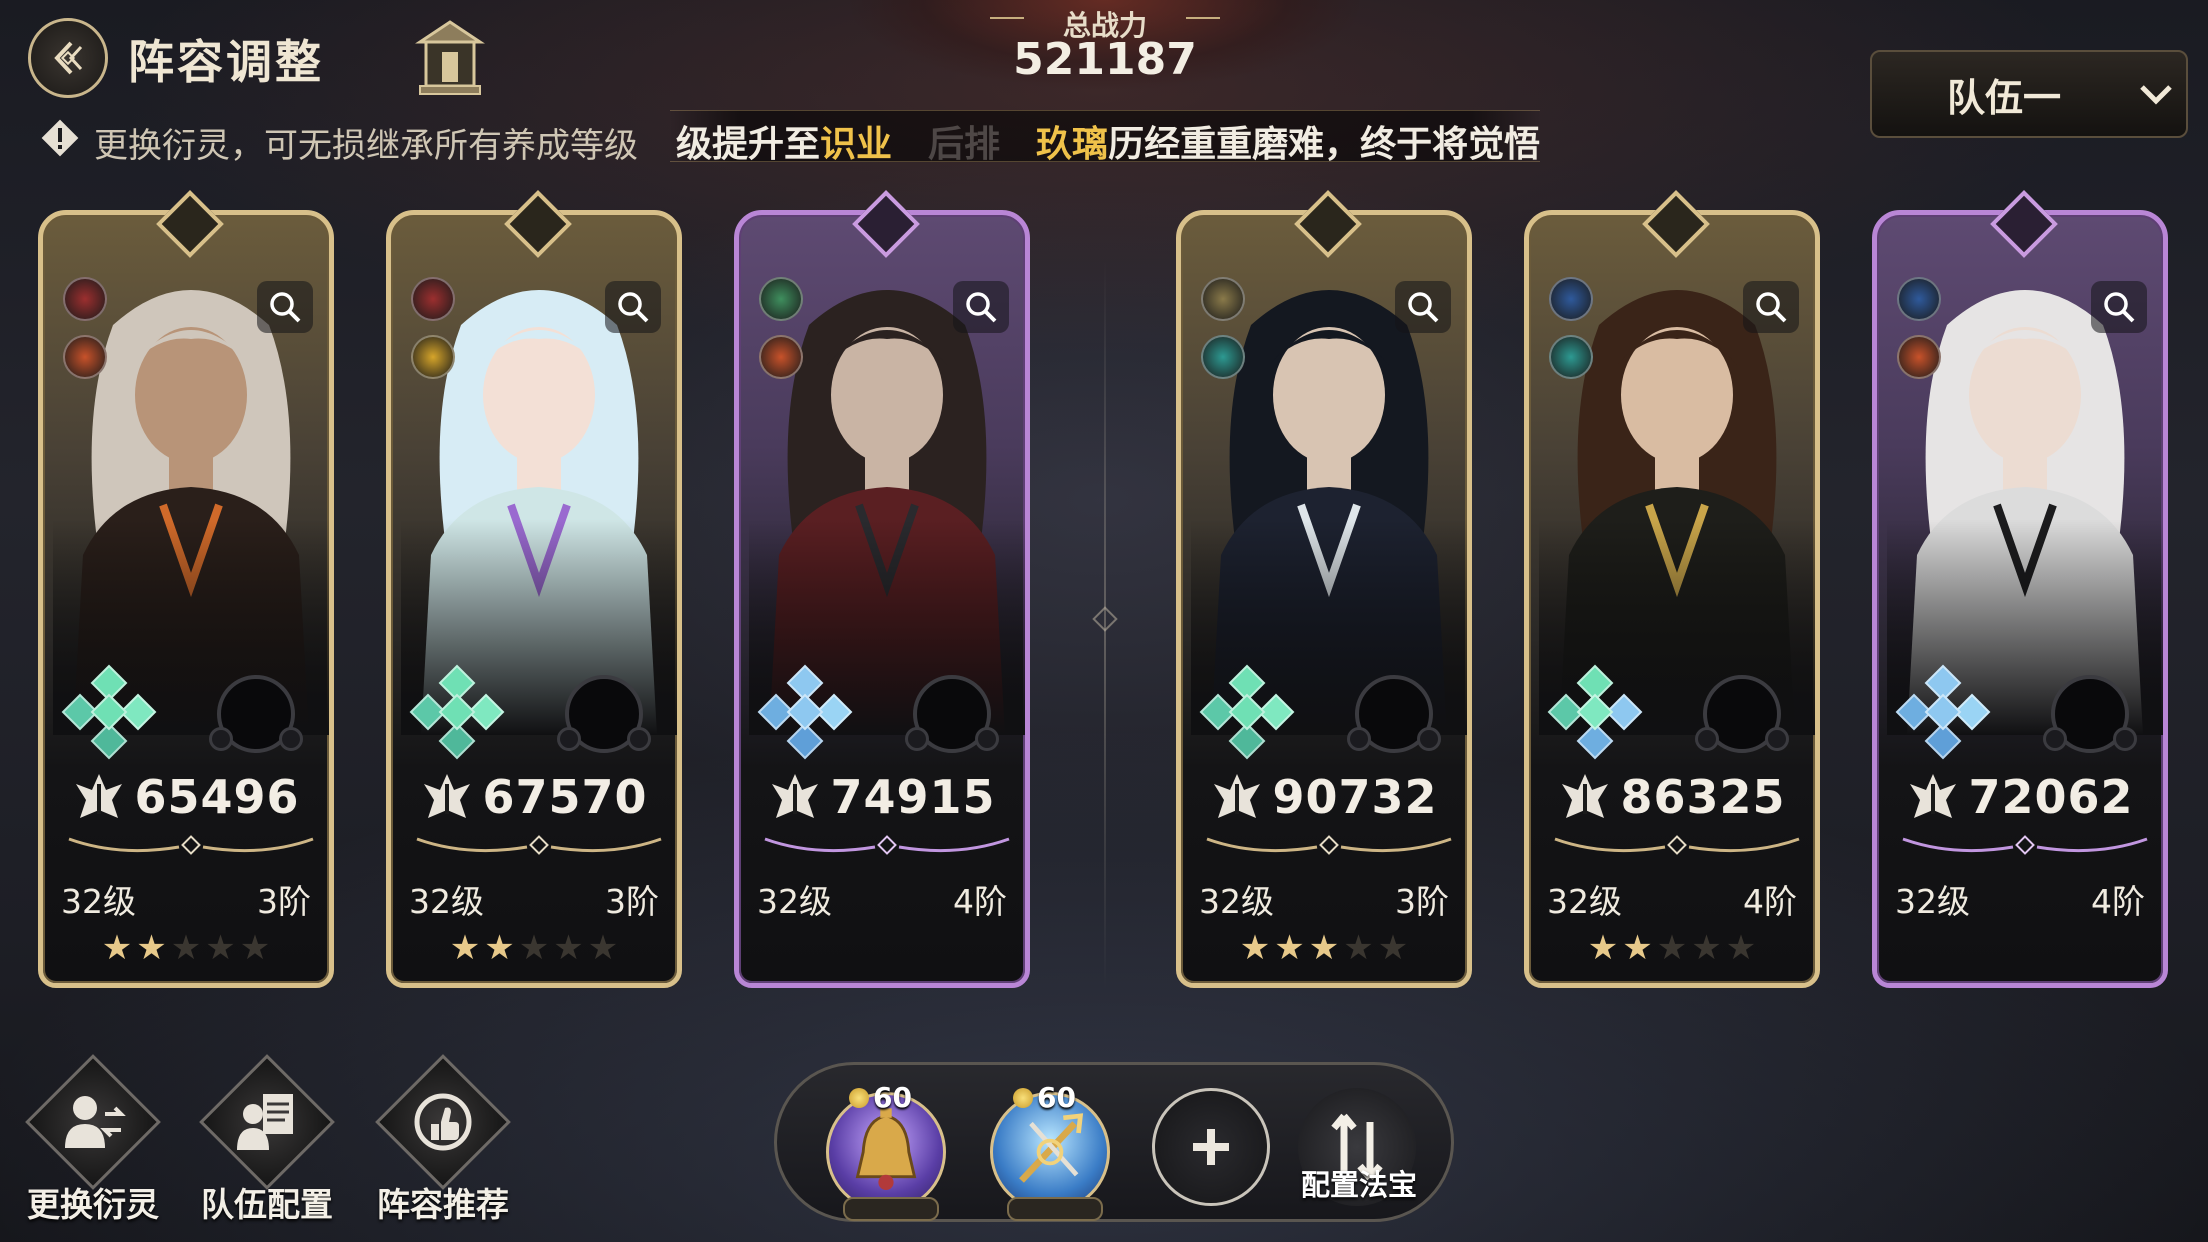 Image resolution: width=2208 pixels, height=1242 pixels. What do you see at coordinates (913, 797) in the screenshot?
I see `hero-power: 74915` at bounding box center [913, 797].